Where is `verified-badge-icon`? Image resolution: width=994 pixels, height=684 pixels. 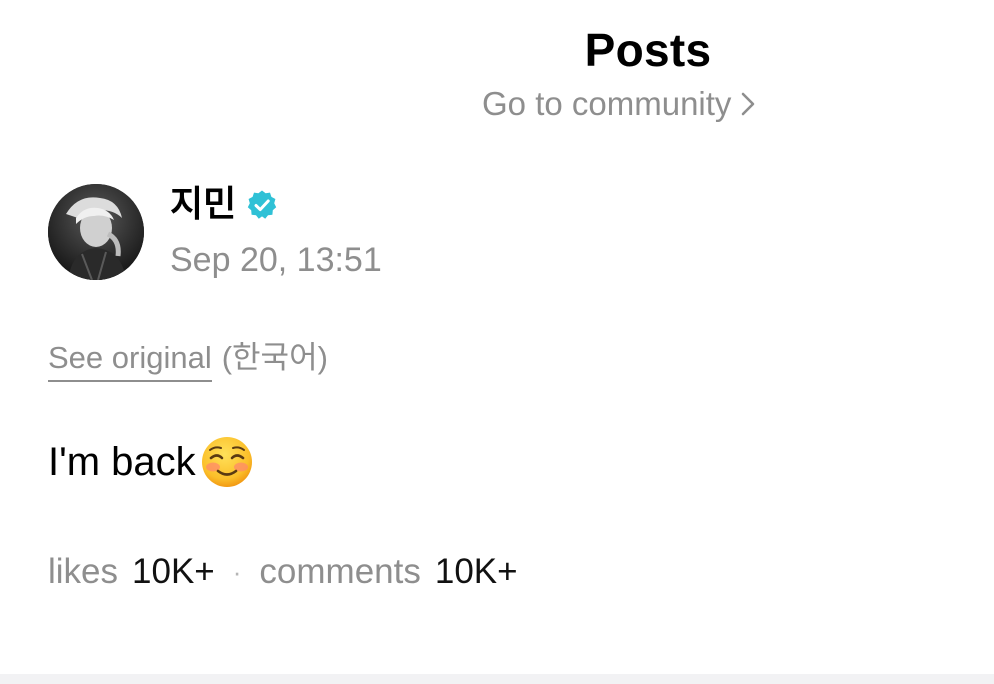 verified-badge-icon is located at coordinates (262, 205).